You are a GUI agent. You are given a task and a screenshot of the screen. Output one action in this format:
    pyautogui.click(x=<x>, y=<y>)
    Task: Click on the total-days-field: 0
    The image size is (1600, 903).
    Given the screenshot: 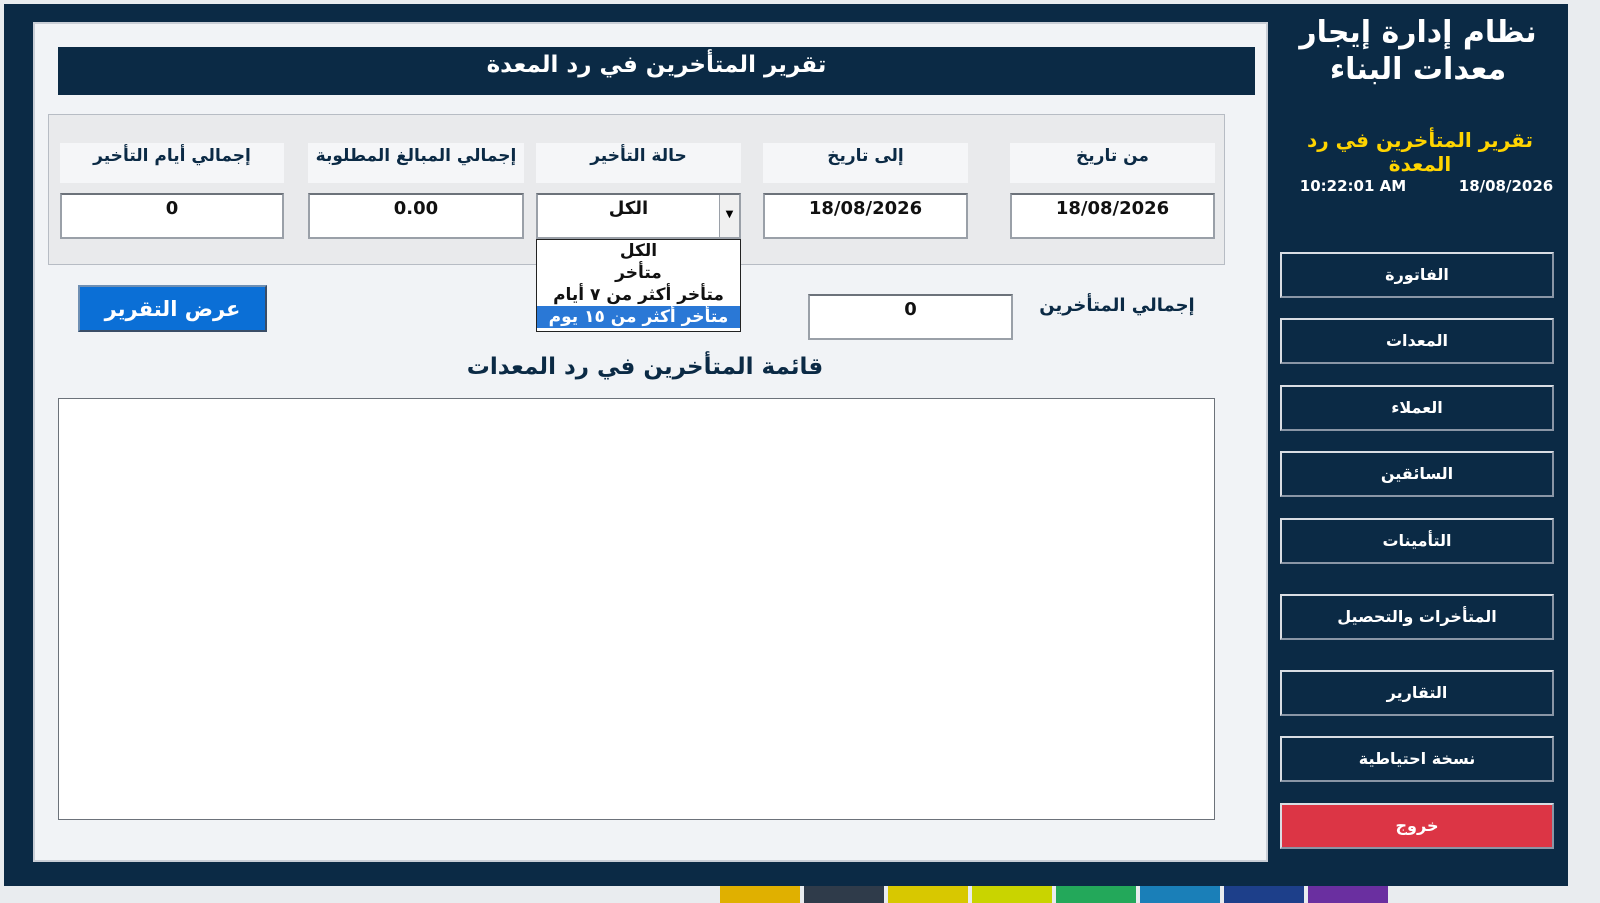 What is the action you would take?
    pyautogui.click(x=172, y=216)
    